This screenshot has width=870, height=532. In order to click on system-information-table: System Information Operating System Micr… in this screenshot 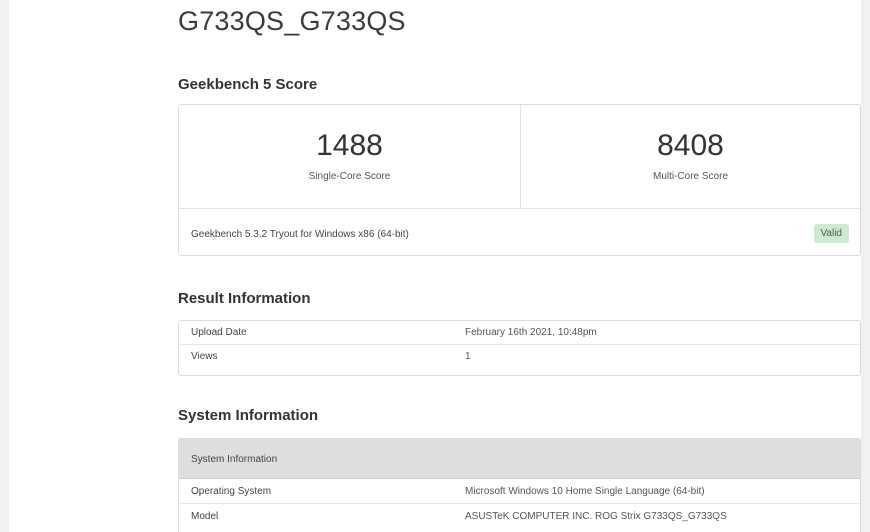, I will do `click(519, 485)`.